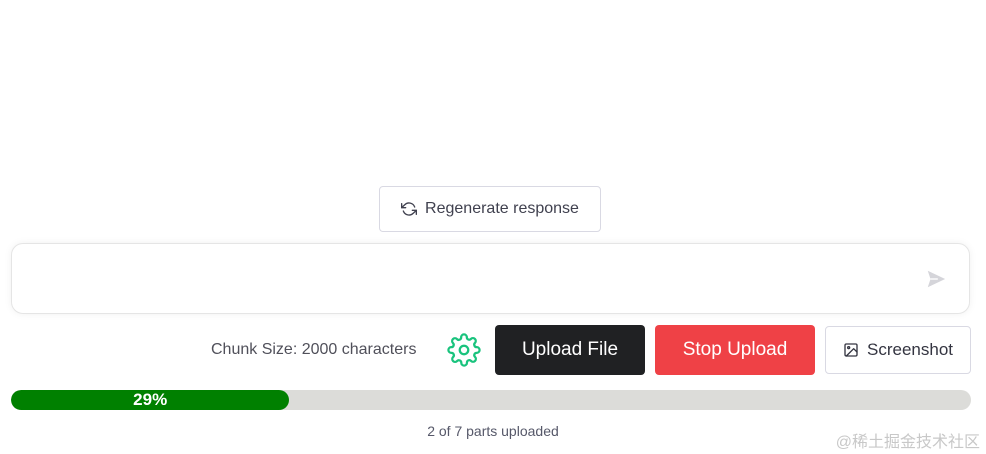  I want to click on screenshot-button: Screenshot, so click(898, 350).